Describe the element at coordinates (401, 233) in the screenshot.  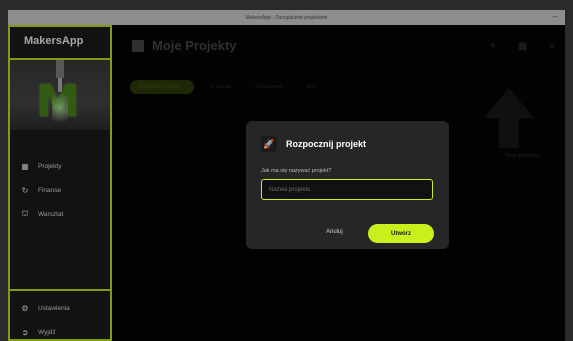
I see `create-button: Utwórz` at that location.